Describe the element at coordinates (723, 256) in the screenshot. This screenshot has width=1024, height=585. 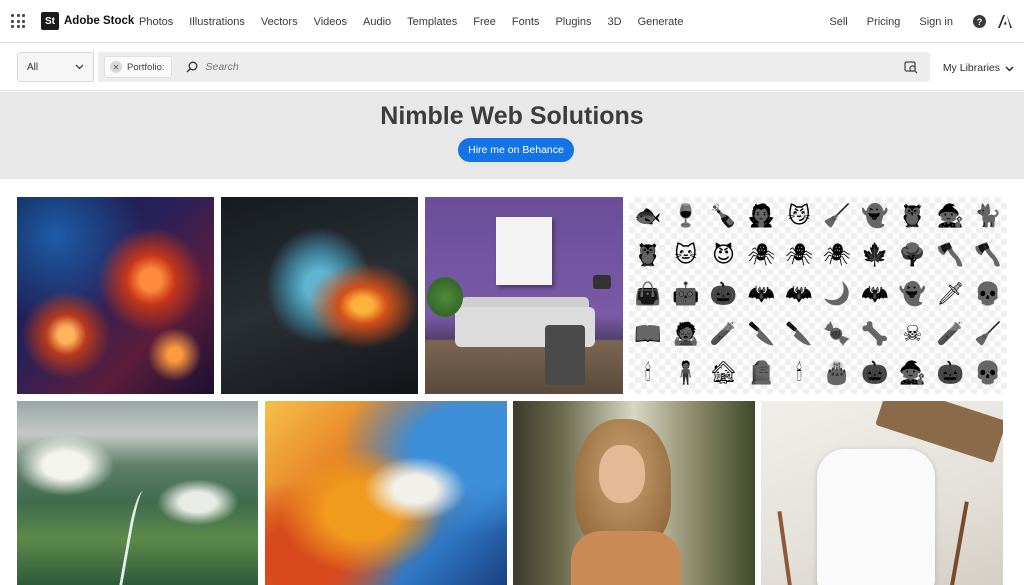
I see `halloween-glyph-icon: 😈` at that location.